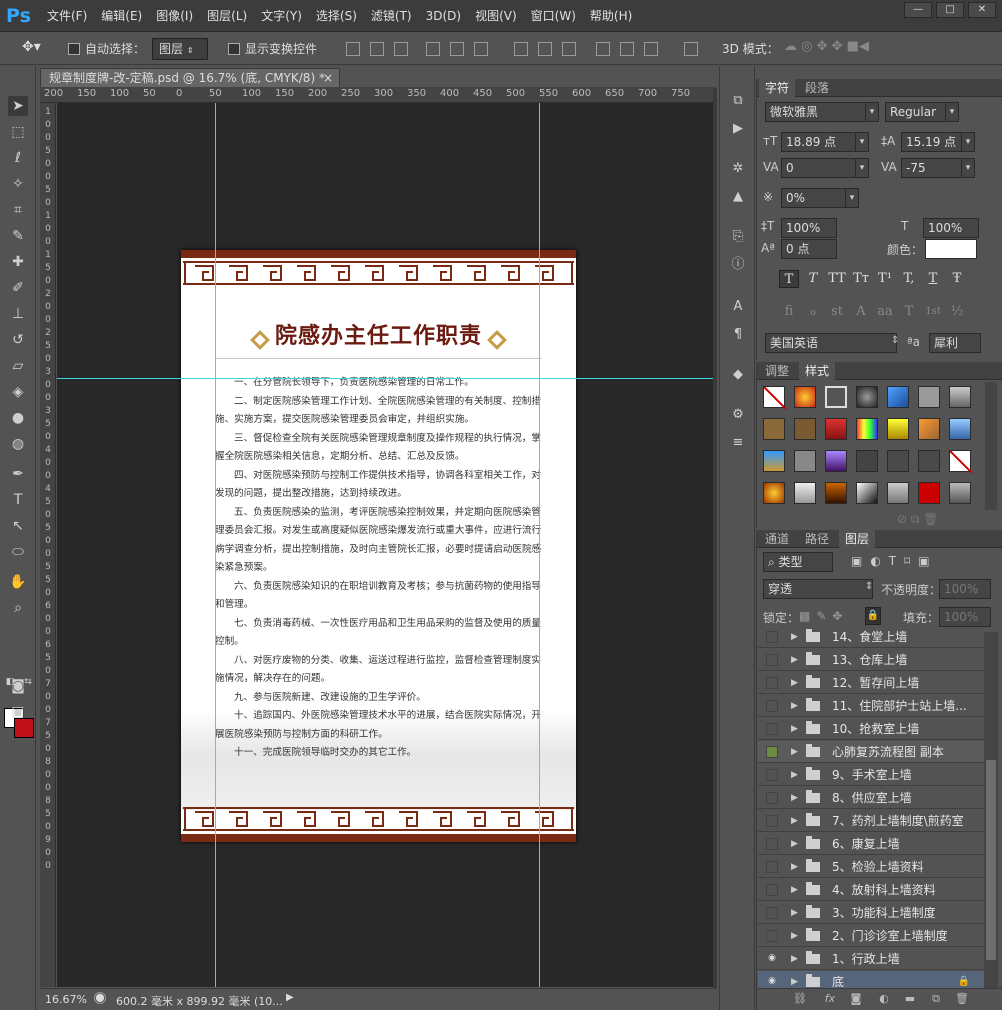 The height and width of the screenshot is (1010, 1002). I want to click on font-style-dropdown-icon: ▾, so click(952, 112).